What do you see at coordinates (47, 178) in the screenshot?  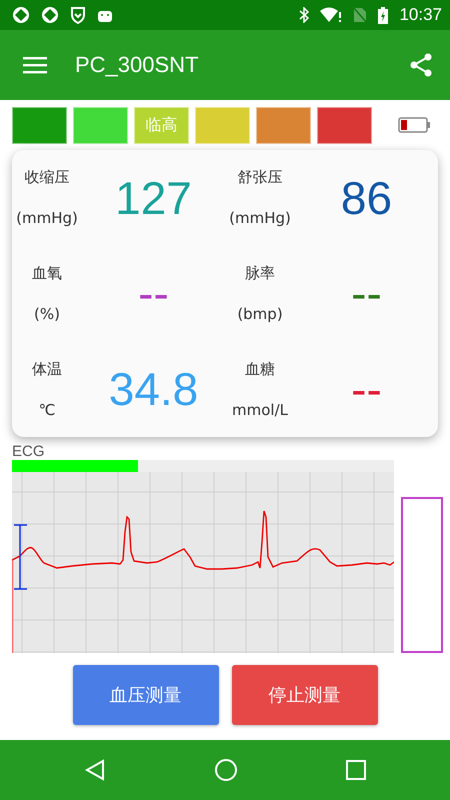 I see `vital-name: 收缩压` at bounding box center [47, 178].